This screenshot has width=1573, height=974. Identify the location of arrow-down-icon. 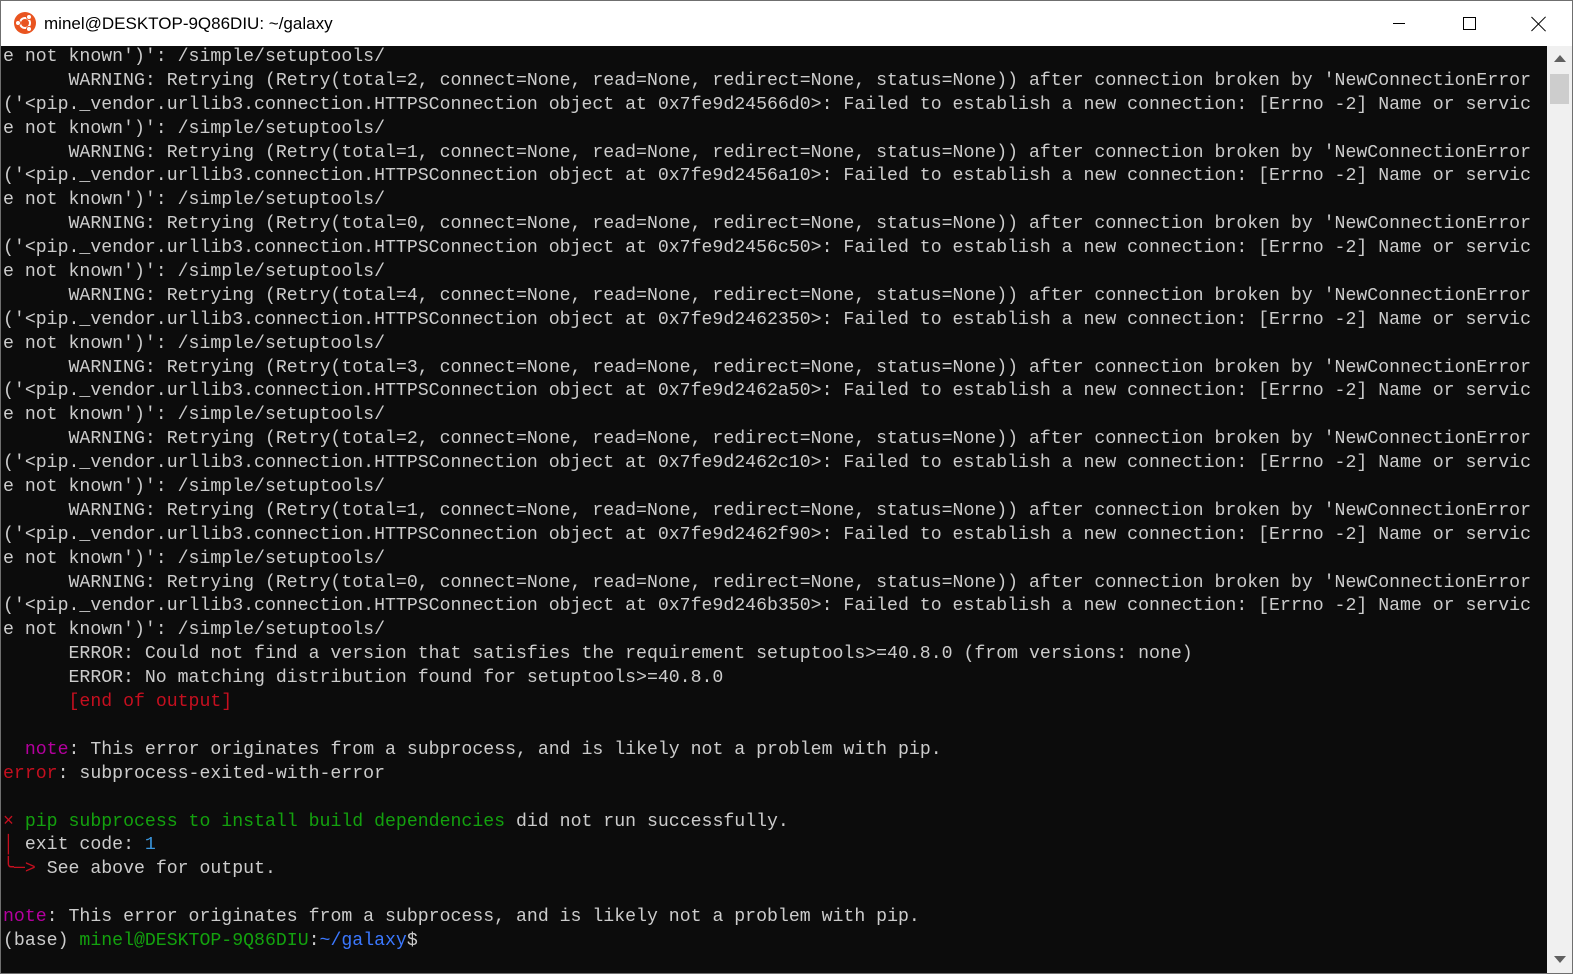
(1559, 959).